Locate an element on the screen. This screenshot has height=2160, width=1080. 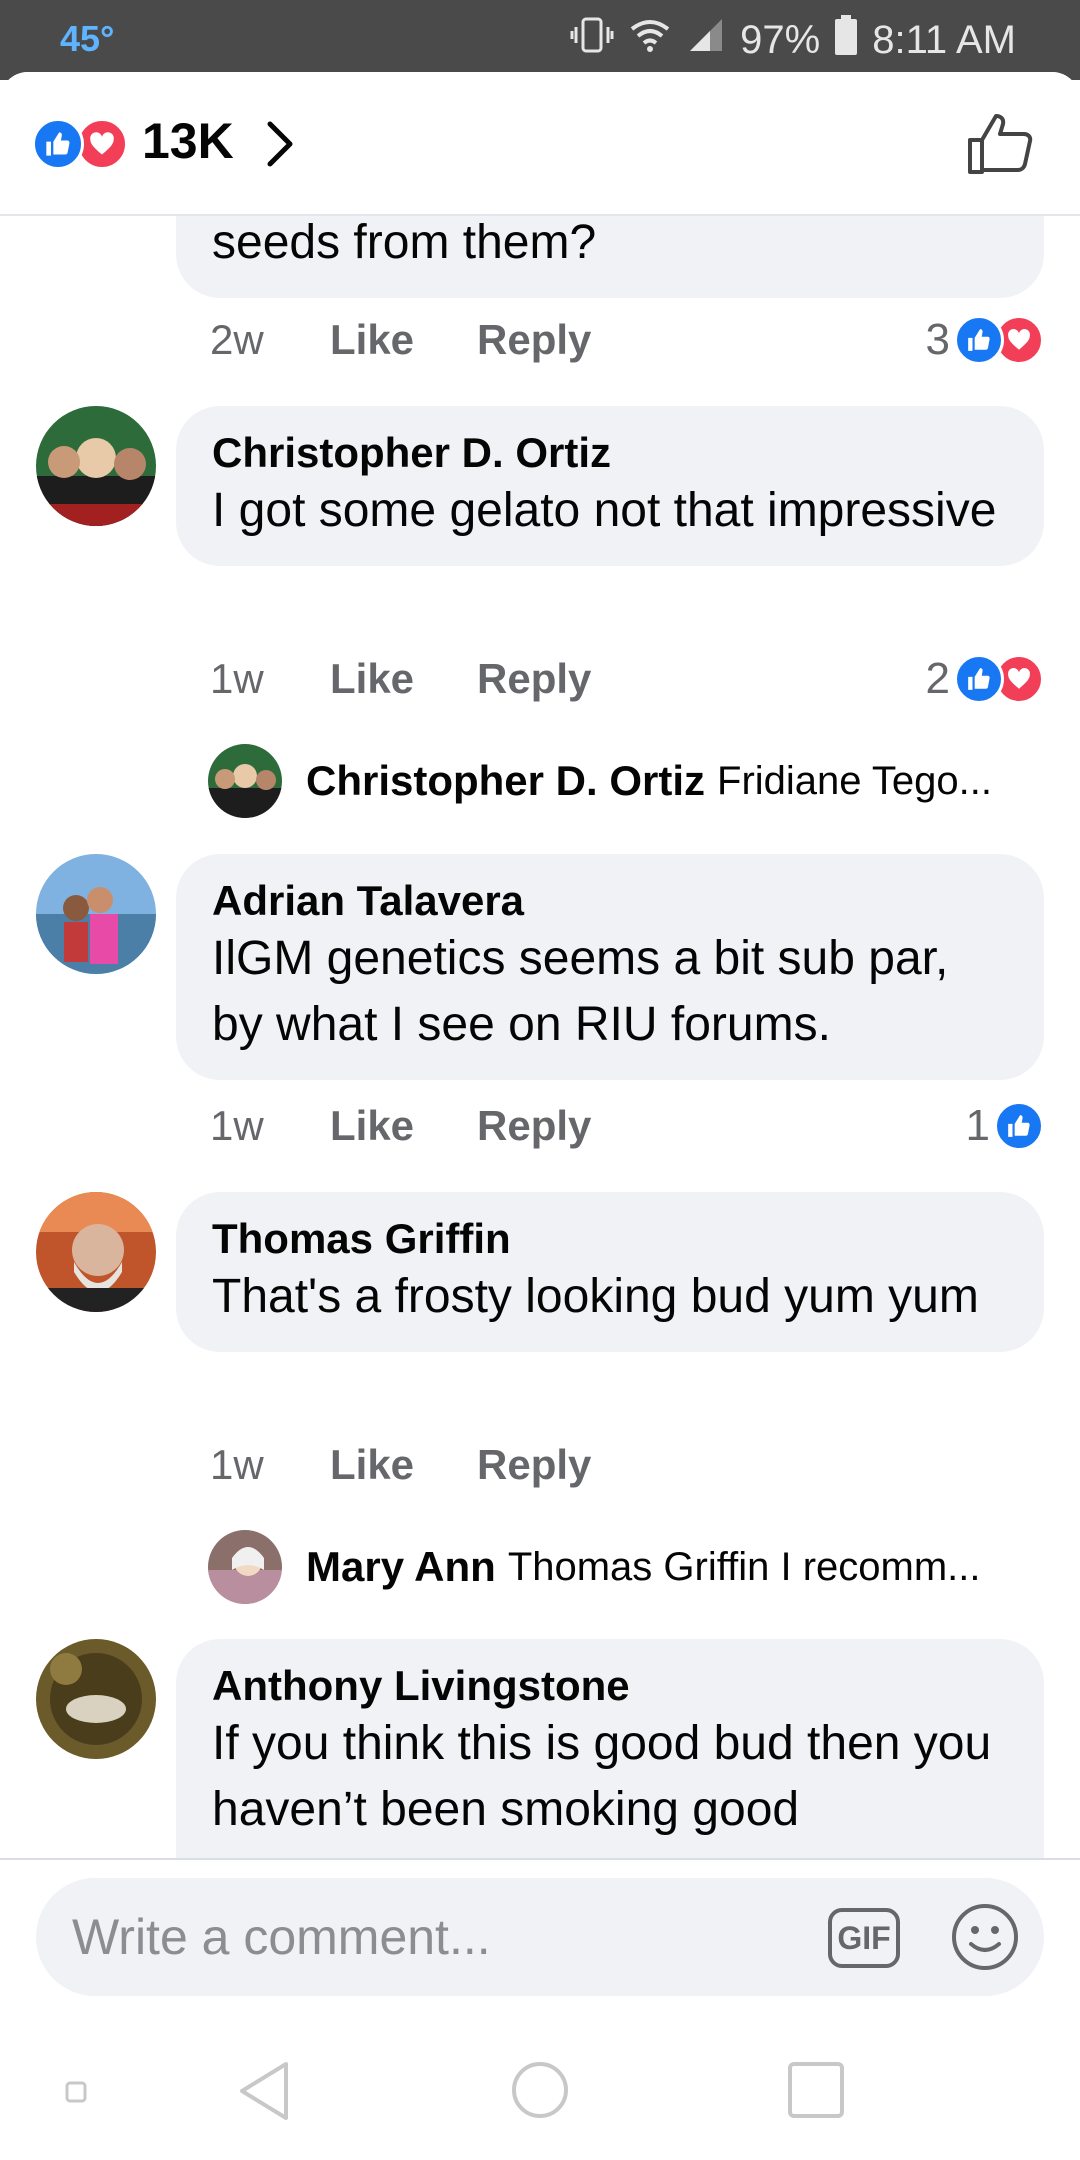
vibrate-icon is located at coordinates (592, 40).